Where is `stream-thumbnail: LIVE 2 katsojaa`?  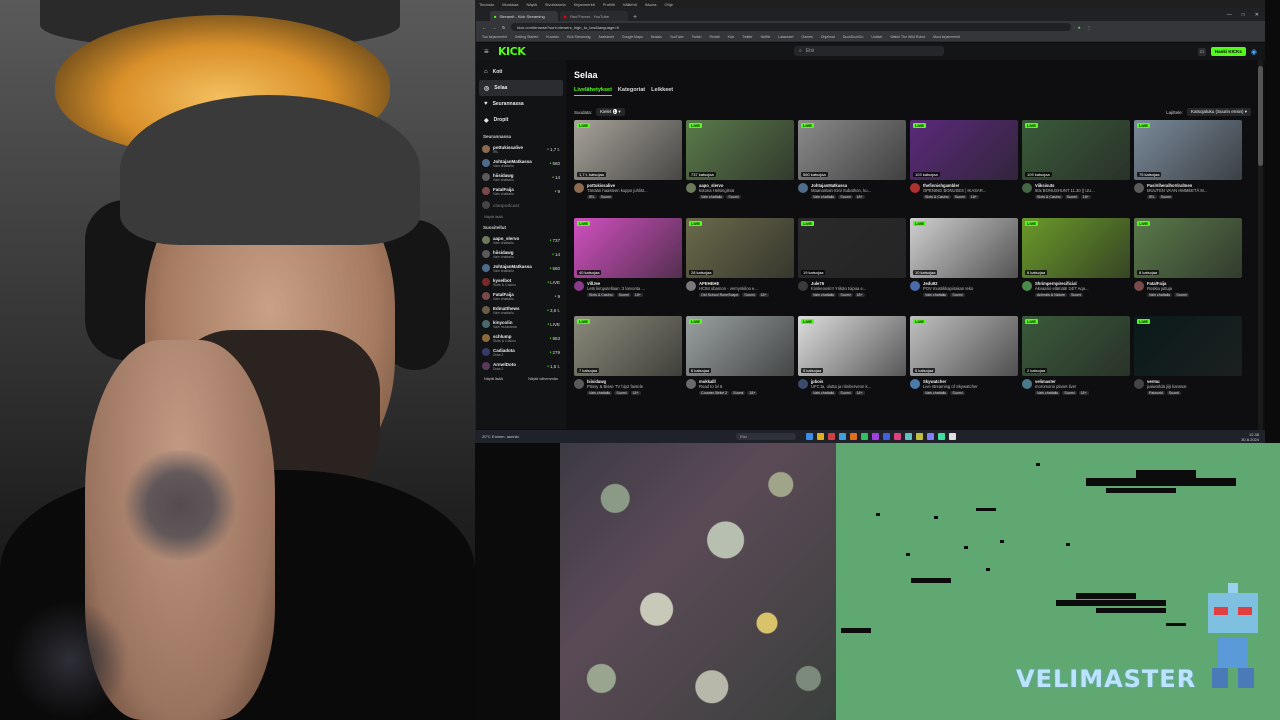 stream-thumbnail: LIVE 2 katsojaa is located at coordinates (1076, 346).